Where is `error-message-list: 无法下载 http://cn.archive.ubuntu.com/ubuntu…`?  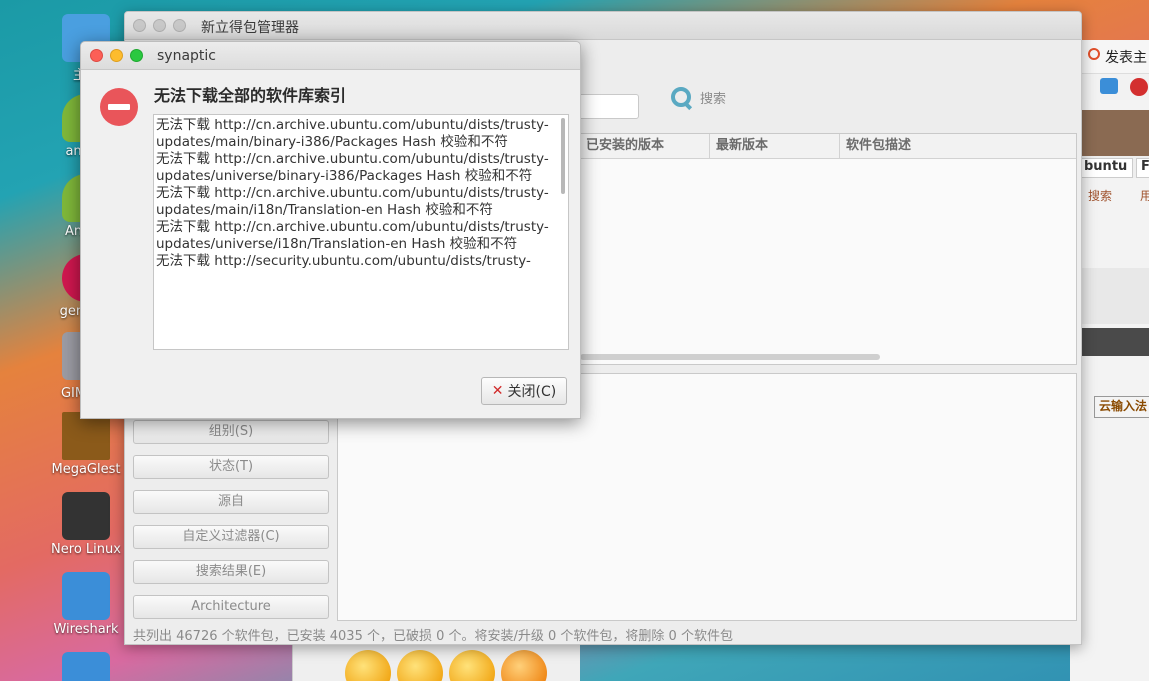 error-message-list: 无法下载 http://cn.archive.ubuntu.com/ubuntu… is located at coordinates (361, 192).